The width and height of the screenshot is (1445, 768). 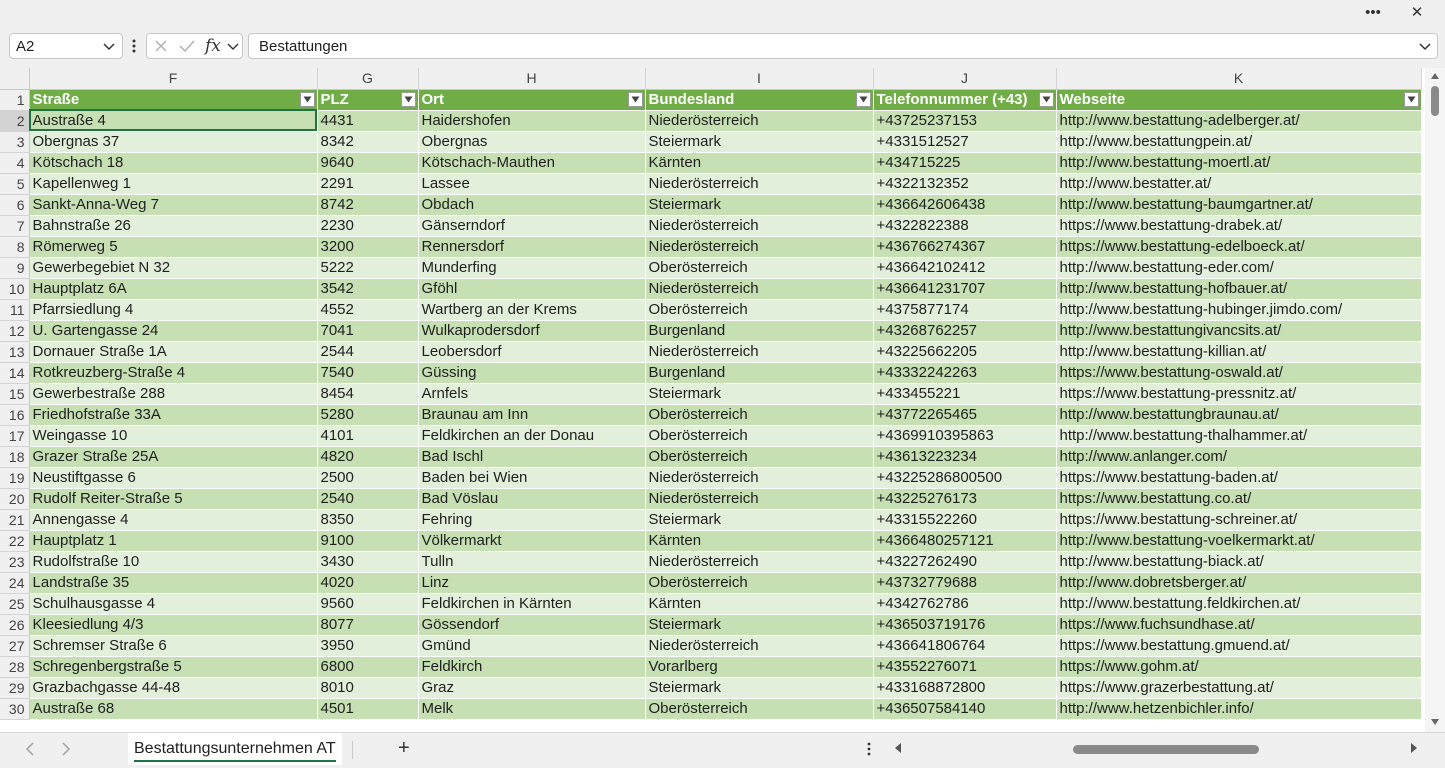 I want to click on table-cell: Wartberg an der Krems, so click(x=532, y=310).